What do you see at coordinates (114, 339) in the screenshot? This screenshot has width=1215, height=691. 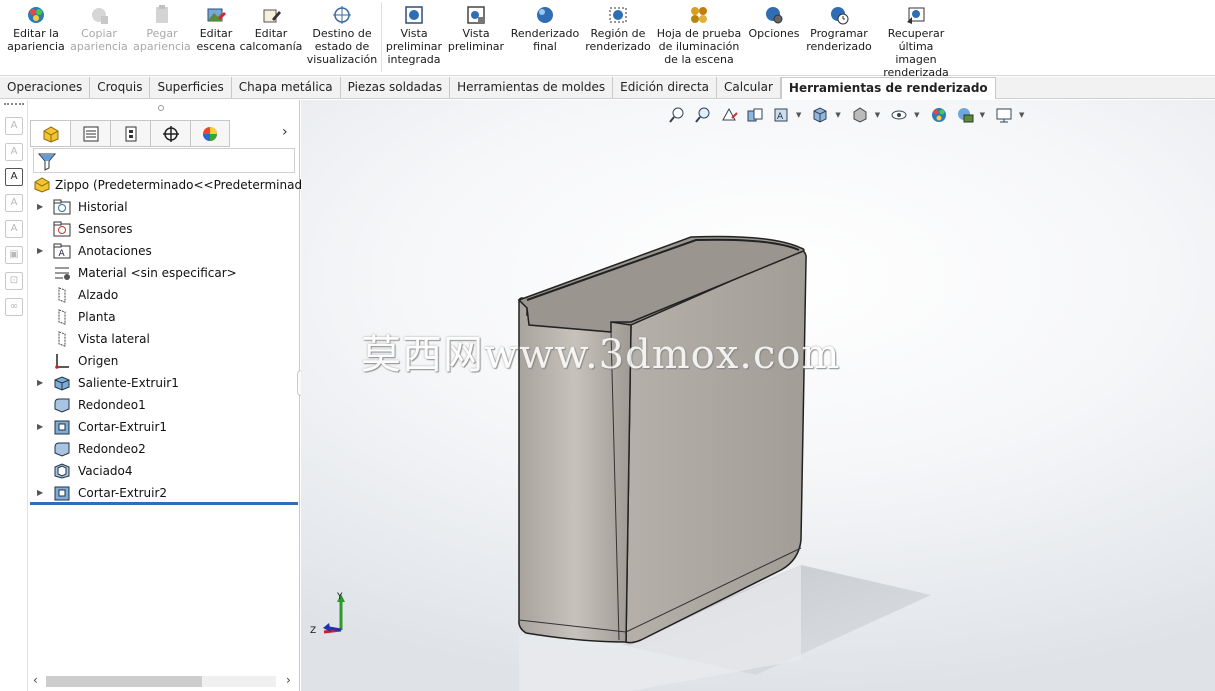 I see `tree-item-label: Vista lateral` at bounding box center [114, 339].